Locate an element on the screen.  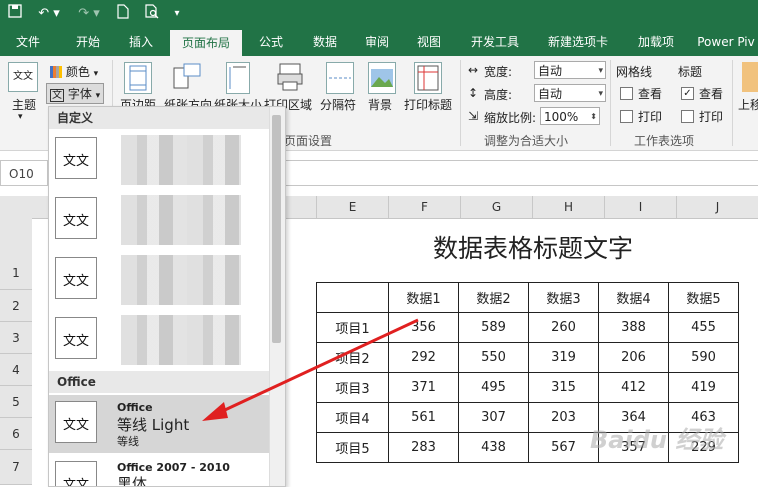
column-header-h: H is located at coordinates (568, 207).